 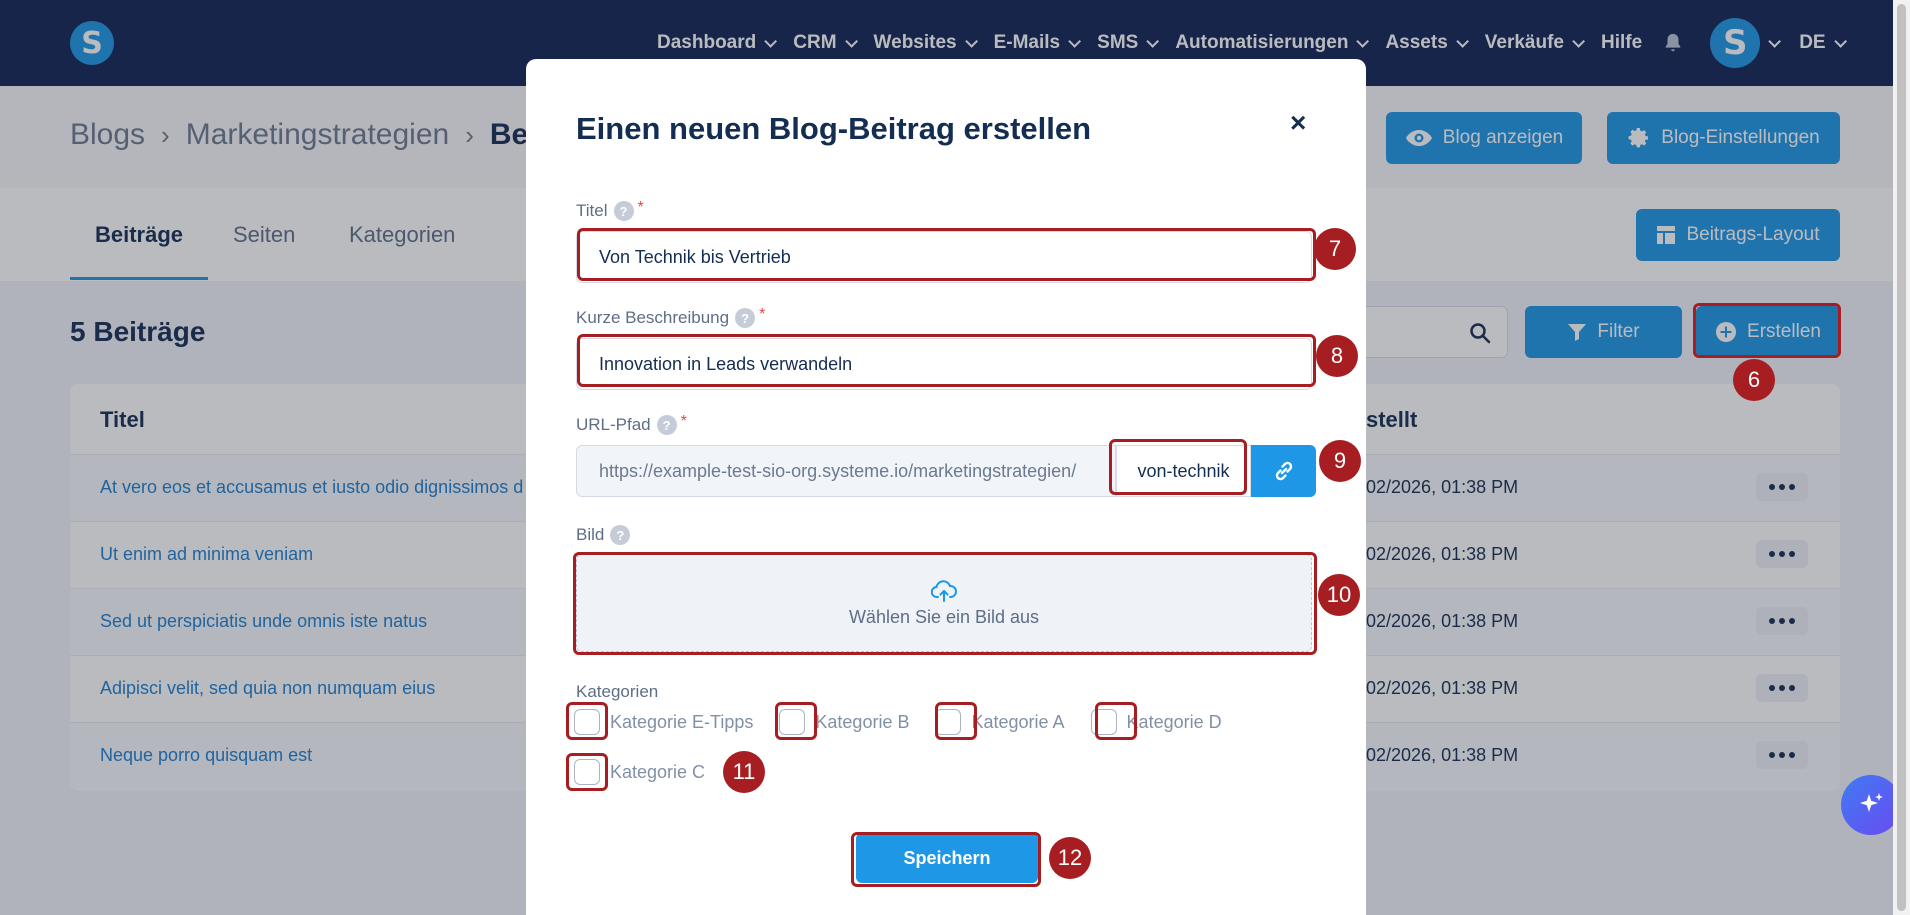 I want to click on link-icon, so click(x=1283, y=471).